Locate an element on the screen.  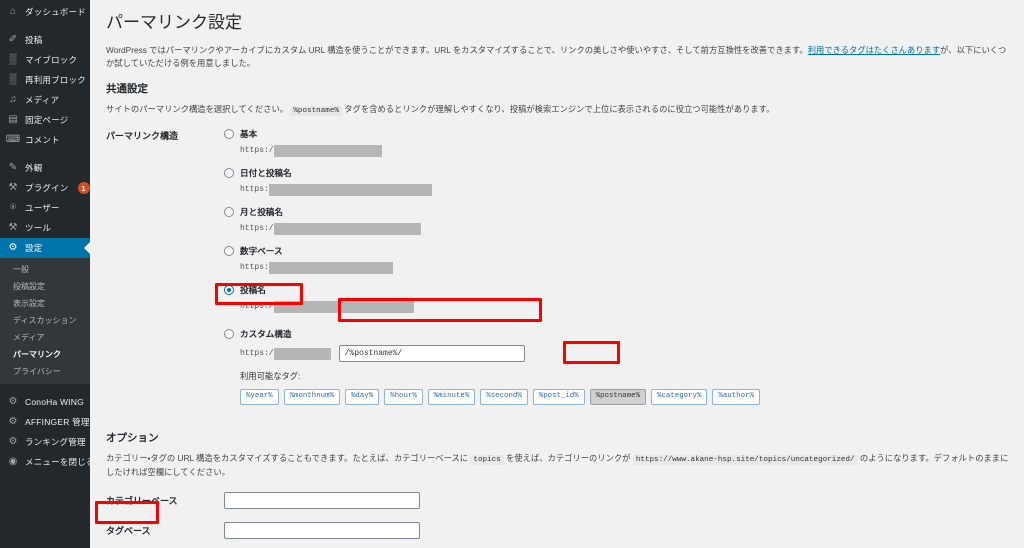
radio-day-and-name is located at coordinates (229, 172).